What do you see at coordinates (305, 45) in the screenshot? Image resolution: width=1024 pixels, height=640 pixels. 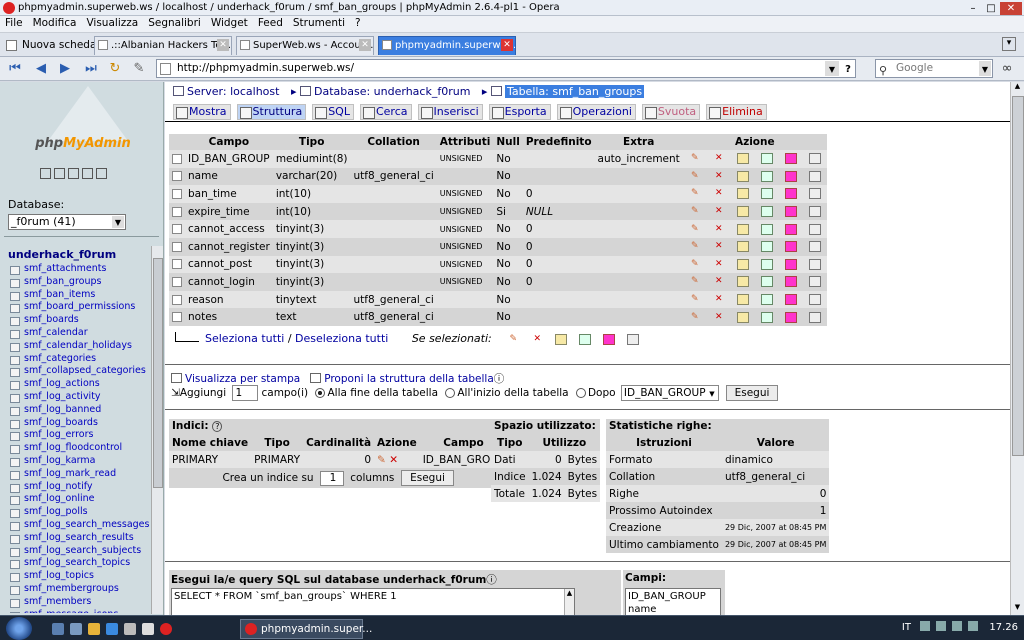 I see `browser-tab-superweb: SuperWeb.ws - Accoun... ✕` at bounding box center [305, 45].